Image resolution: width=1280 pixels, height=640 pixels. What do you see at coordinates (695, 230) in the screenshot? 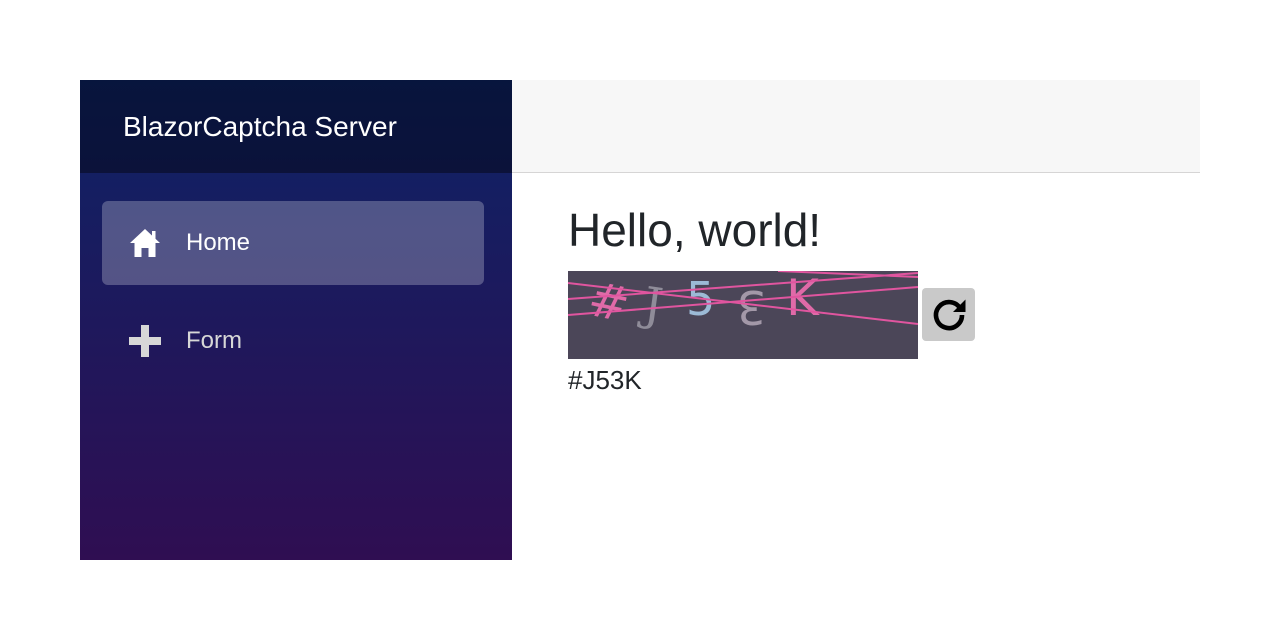
I see `page-title: Hello, world!` at bounding box center [695, 230].